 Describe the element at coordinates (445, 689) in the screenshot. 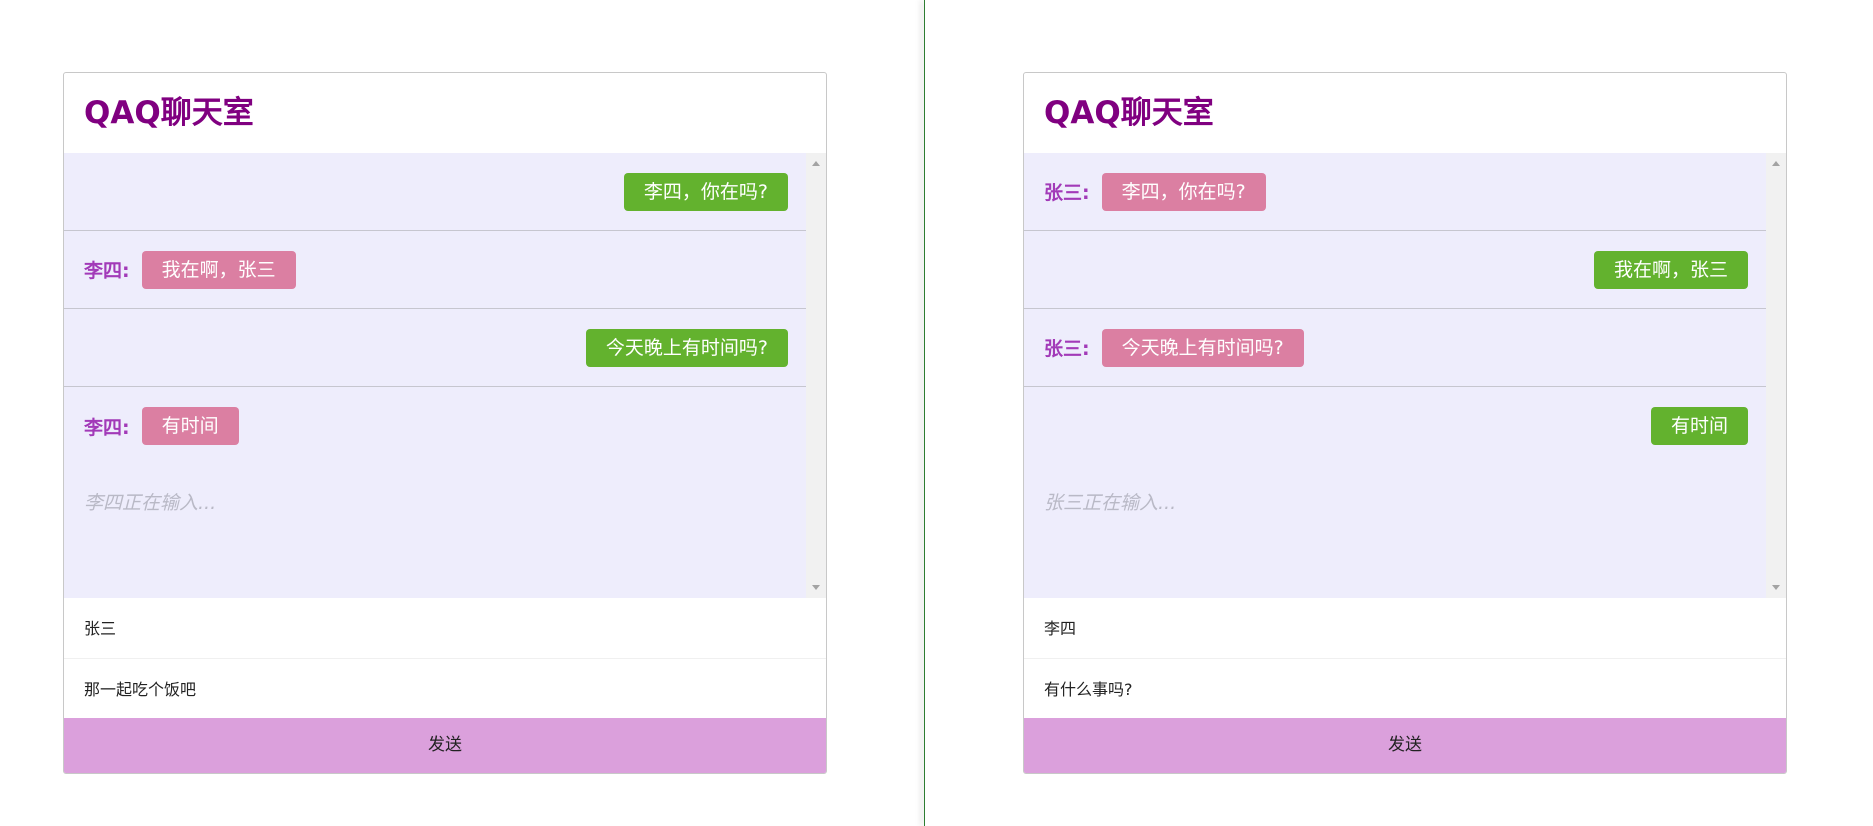

I see `message-input: 那一起吃个饭吧` at that location.